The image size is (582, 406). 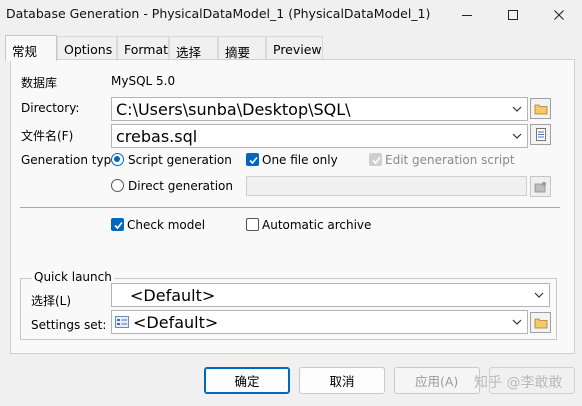 What do you see at coordinates (193, 48) in the screenshot?
I see `tab-selection: 选择` at bounding box center [193, 48].